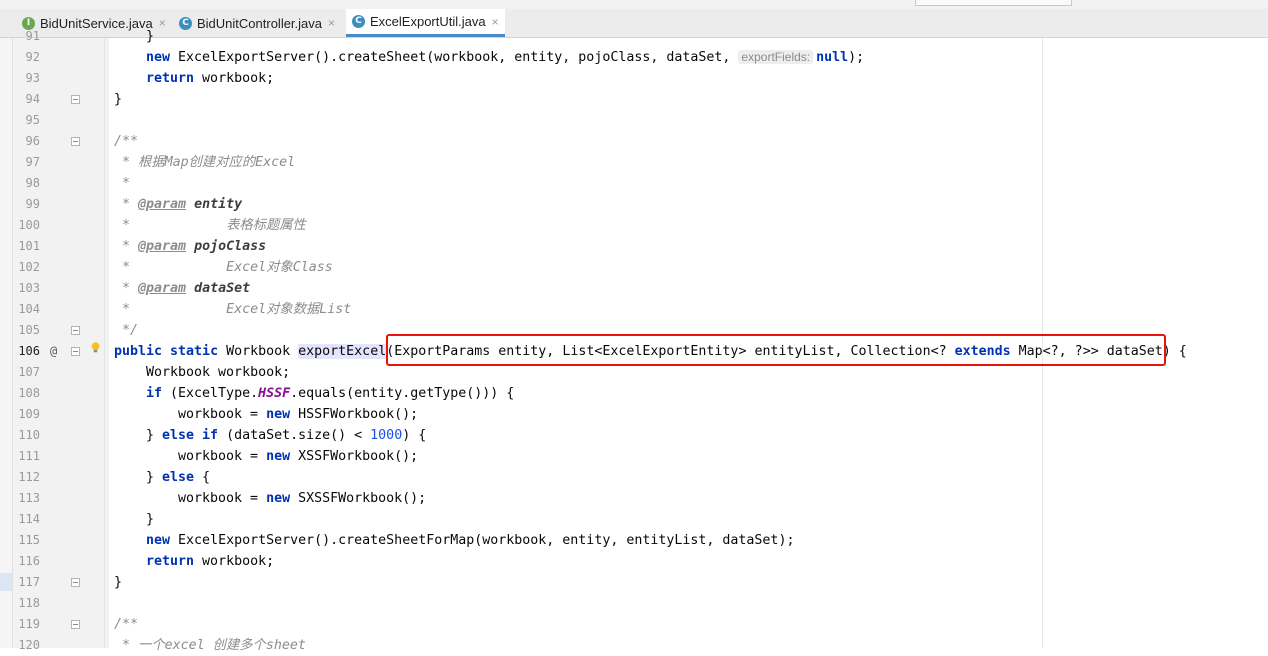 This screenshot has height=656, width=1268. What do you see at coordinates (634, 624) in the screenshot?
I see `code-line: 119 /**` at bounding box center [634, 624].